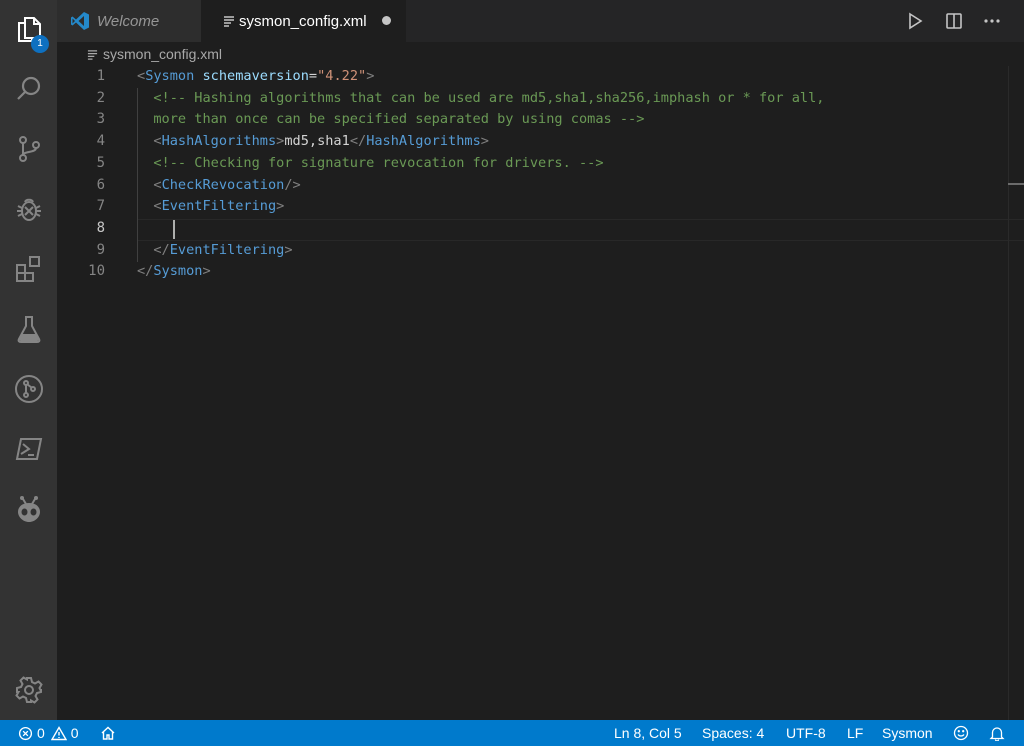 The width and height of the screenshot is (1024, 746). Describe the element at coordinates (806, 733) in the screenshot. I see `encoding-setting: UTF-8` at that location.